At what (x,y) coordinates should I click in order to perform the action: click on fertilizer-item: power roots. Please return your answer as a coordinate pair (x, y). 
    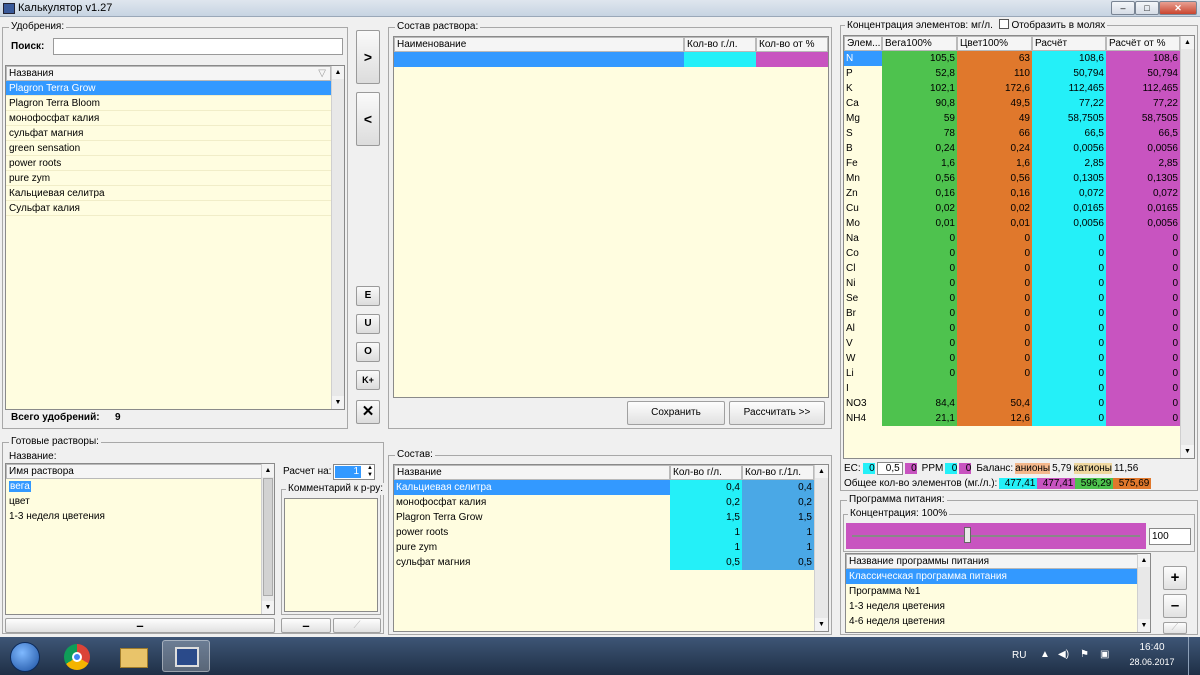
    Looking at the image, I should click on (168, 163).